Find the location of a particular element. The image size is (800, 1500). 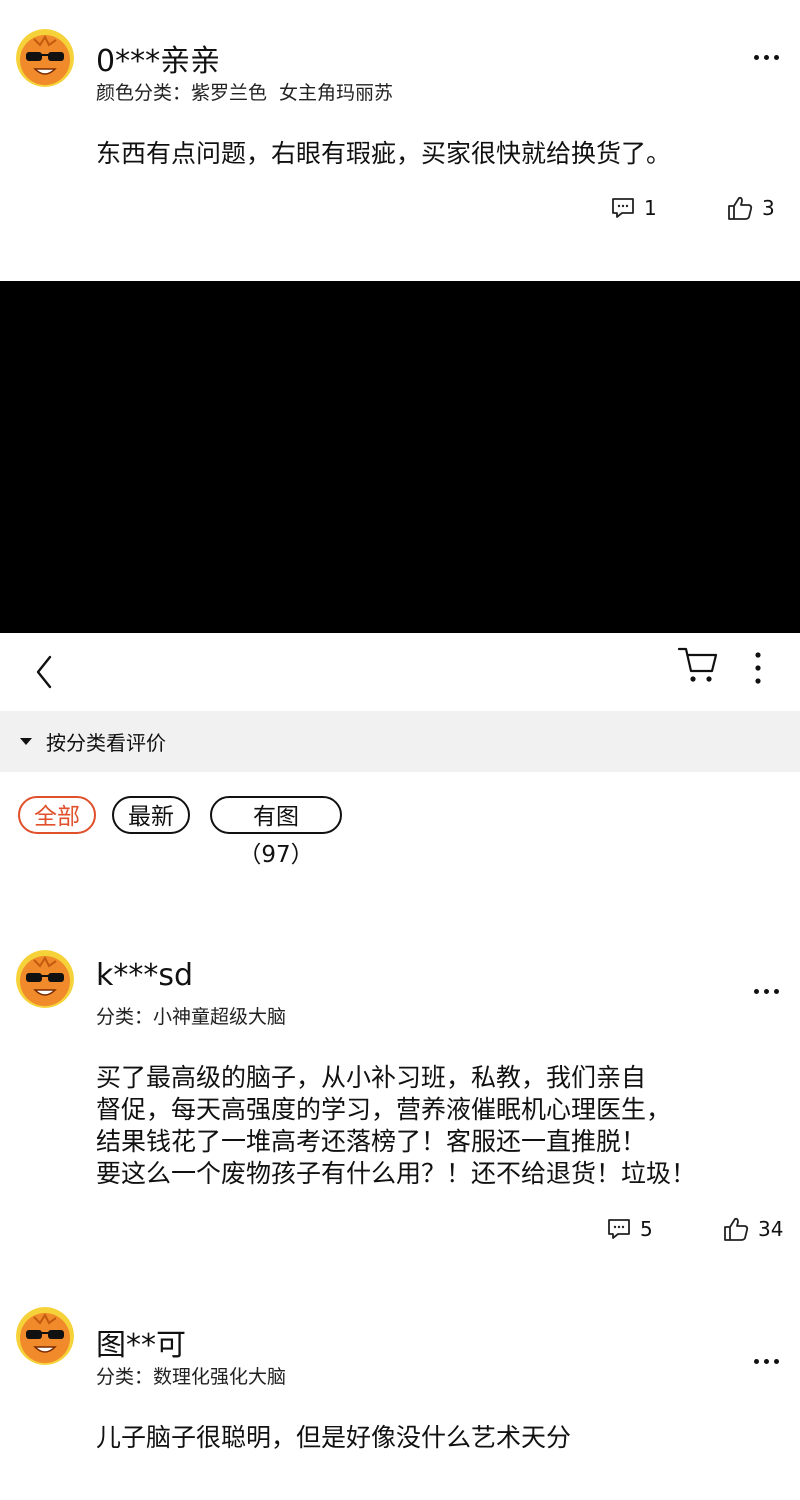

like-button: 3 is located at coordinates (750, 208).